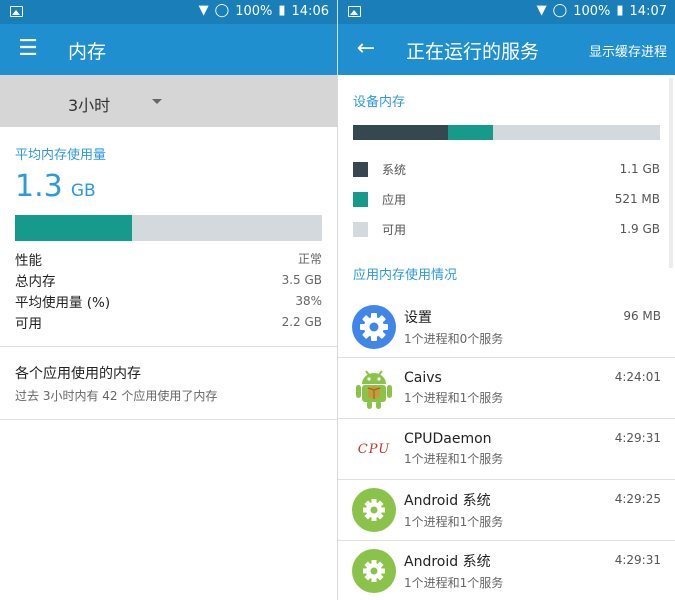 Image resolution: width=675 pixels, height=600 pixels. What do you see at coordinates (374, 449) in the screenshot?
I see `cpu-logo-icon: CPU` at bounding box center [374, 449].